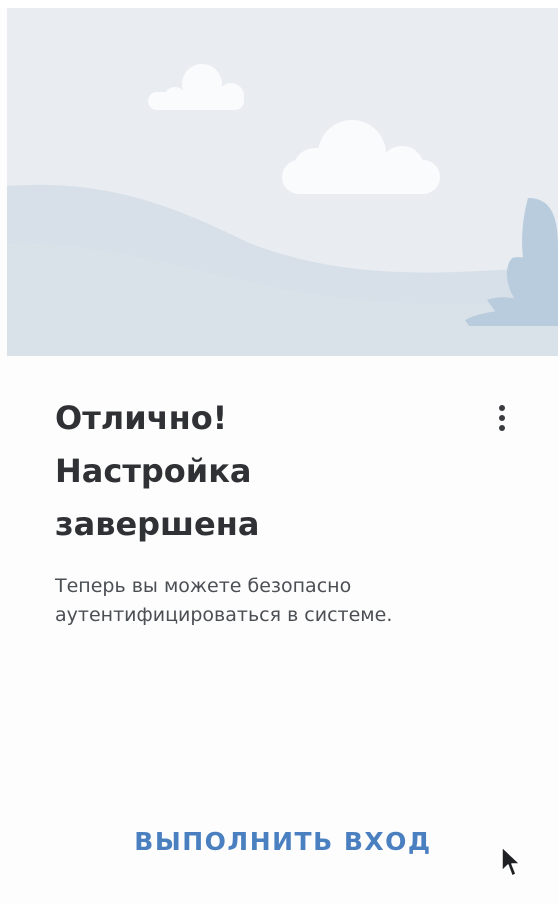 This screenshot has height=904, width=558. I want to click on mouse-pointer-icon, so click(511, 861).